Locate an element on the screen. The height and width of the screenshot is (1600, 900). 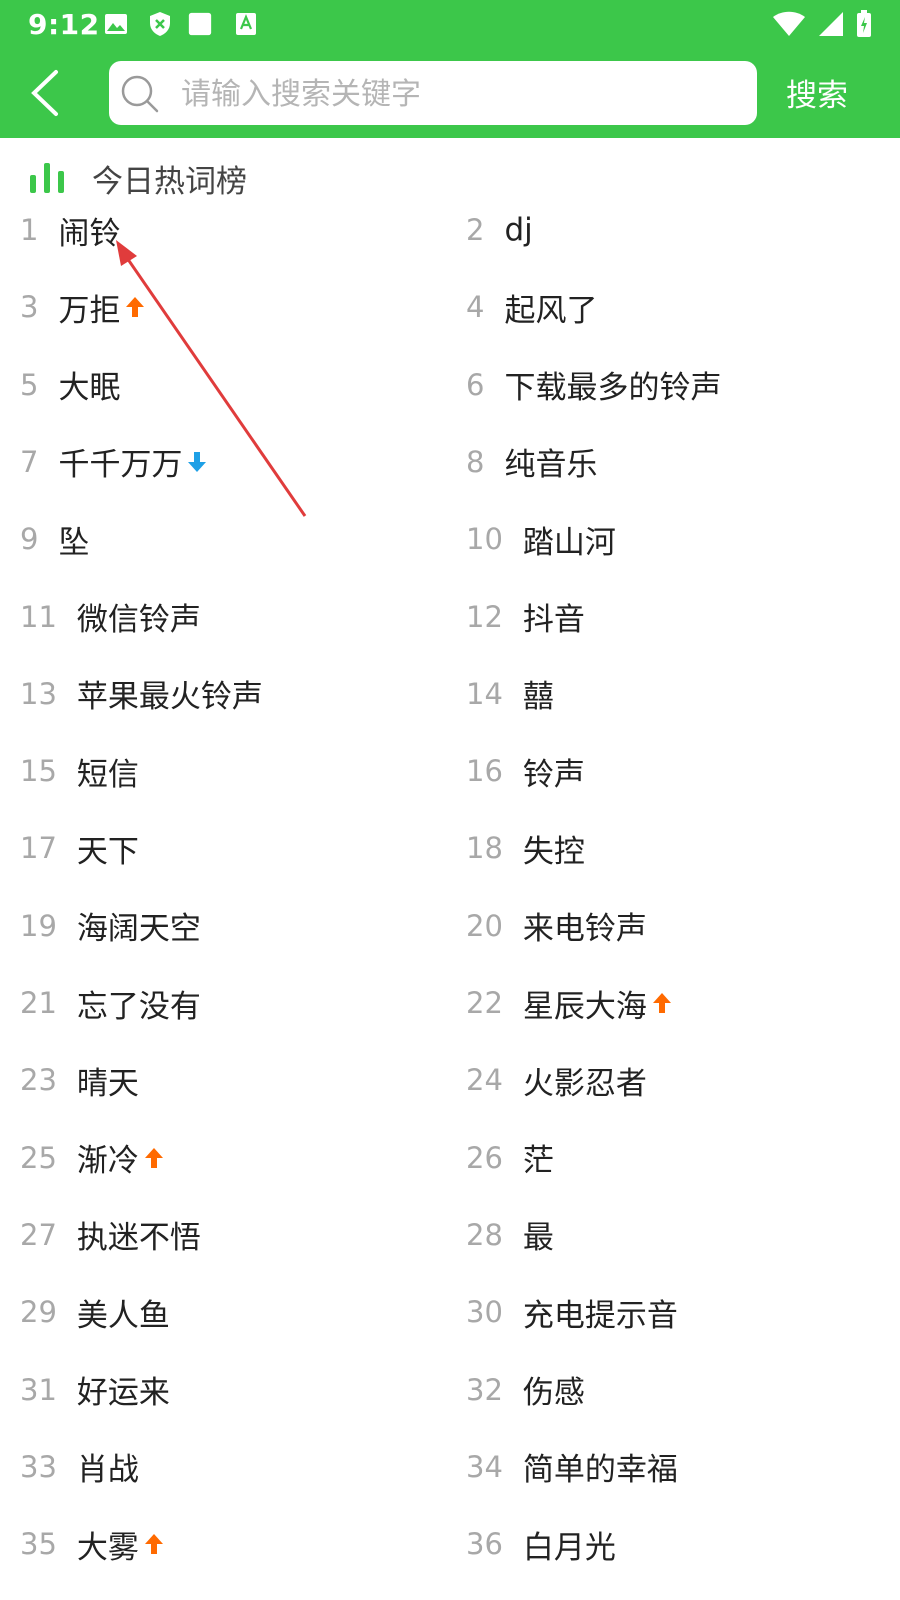
hot-word-item: 14 囍 is located at coordinates (510, 694).